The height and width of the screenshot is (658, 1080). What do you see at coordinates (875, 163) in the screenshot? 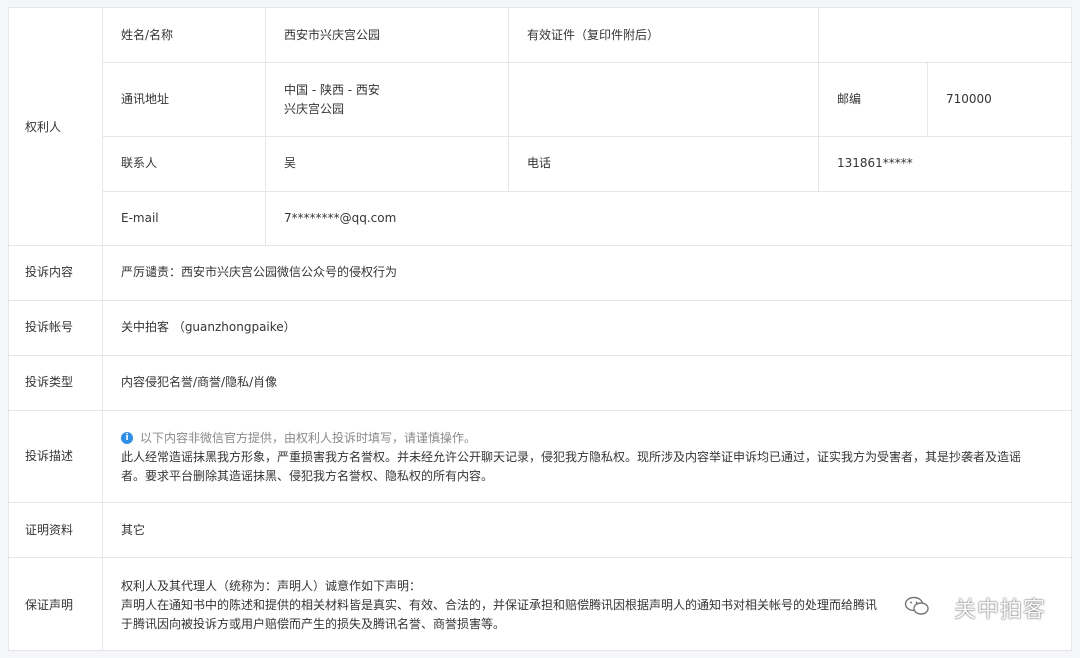
I see `phone-value: 131861*****` at bounding box center [875, 163].